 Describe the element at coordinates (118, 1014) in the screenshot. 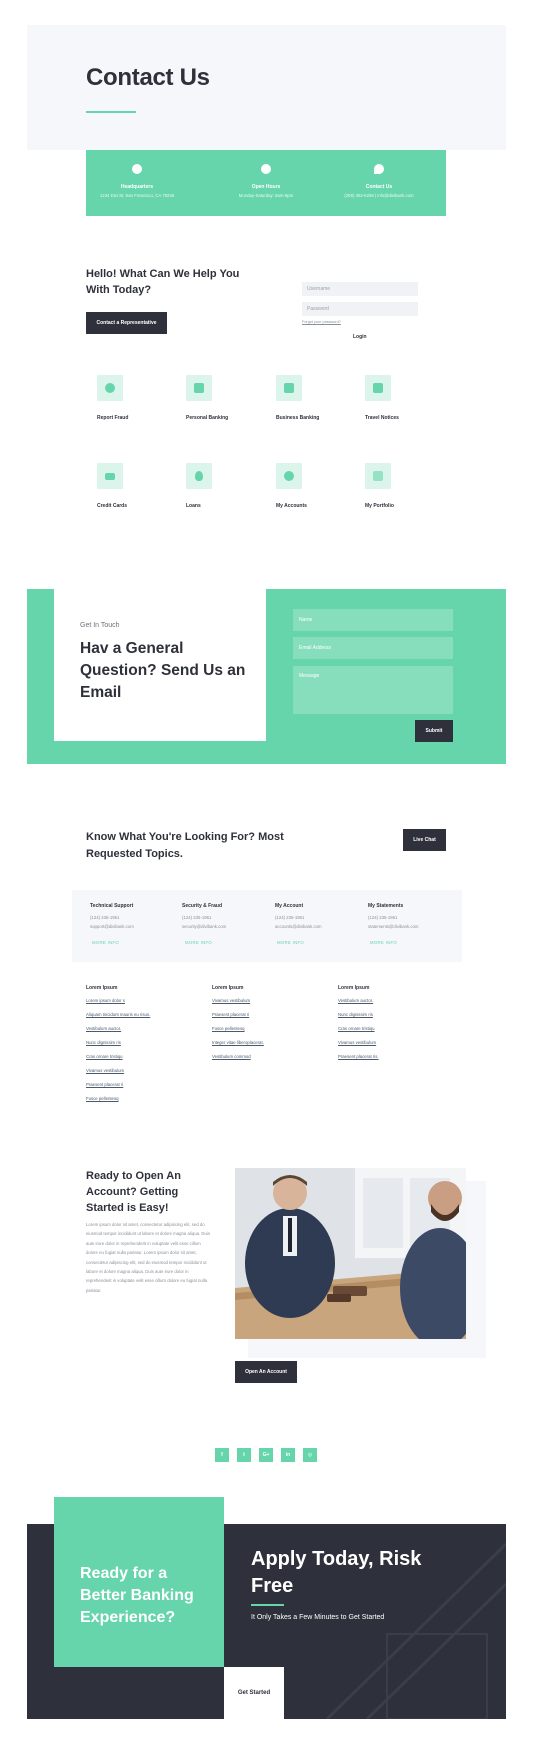

I see `topic-link: Aliquam tincidunt mauris eu risus.` at that location.